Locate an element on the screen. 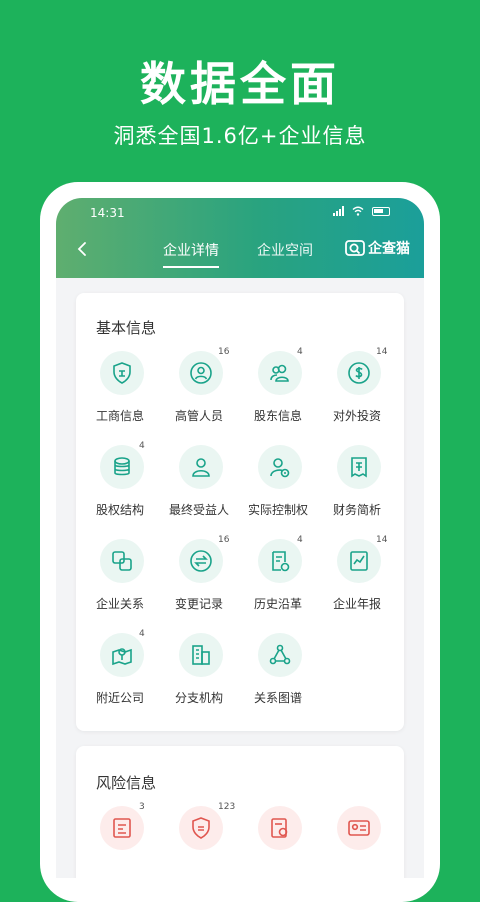 This screenshot has height=902, width=480. back-arrow-icon is located at coordinates (83, 249).